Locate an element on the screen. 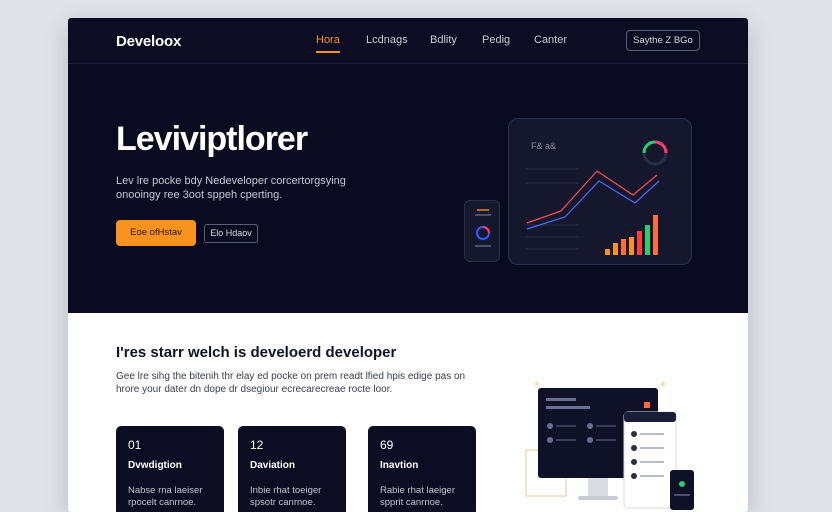  nav-link-ability: Bdlity is located at coordinates (443, 40).